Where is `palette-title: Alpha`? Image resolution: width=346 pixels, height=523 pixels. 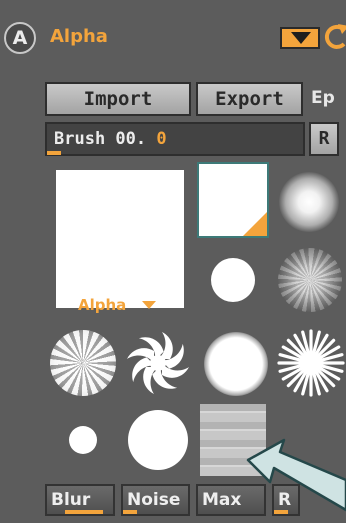
palette-title: Alpha is located at coordinates (79, 36).